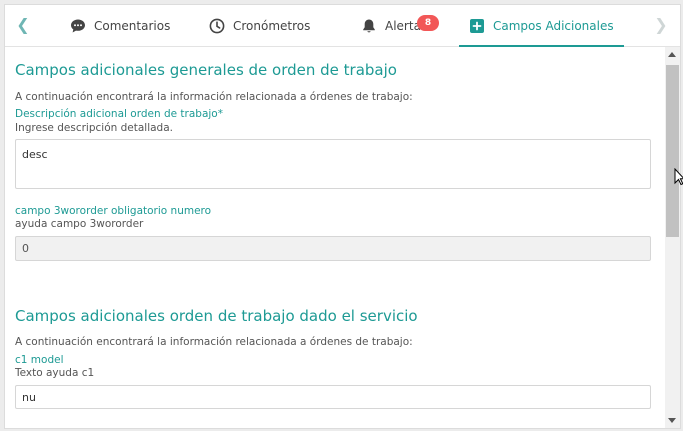 The height and width of the screenshot is (431, 683). I want to click on comment-icon, so click(78, 26).